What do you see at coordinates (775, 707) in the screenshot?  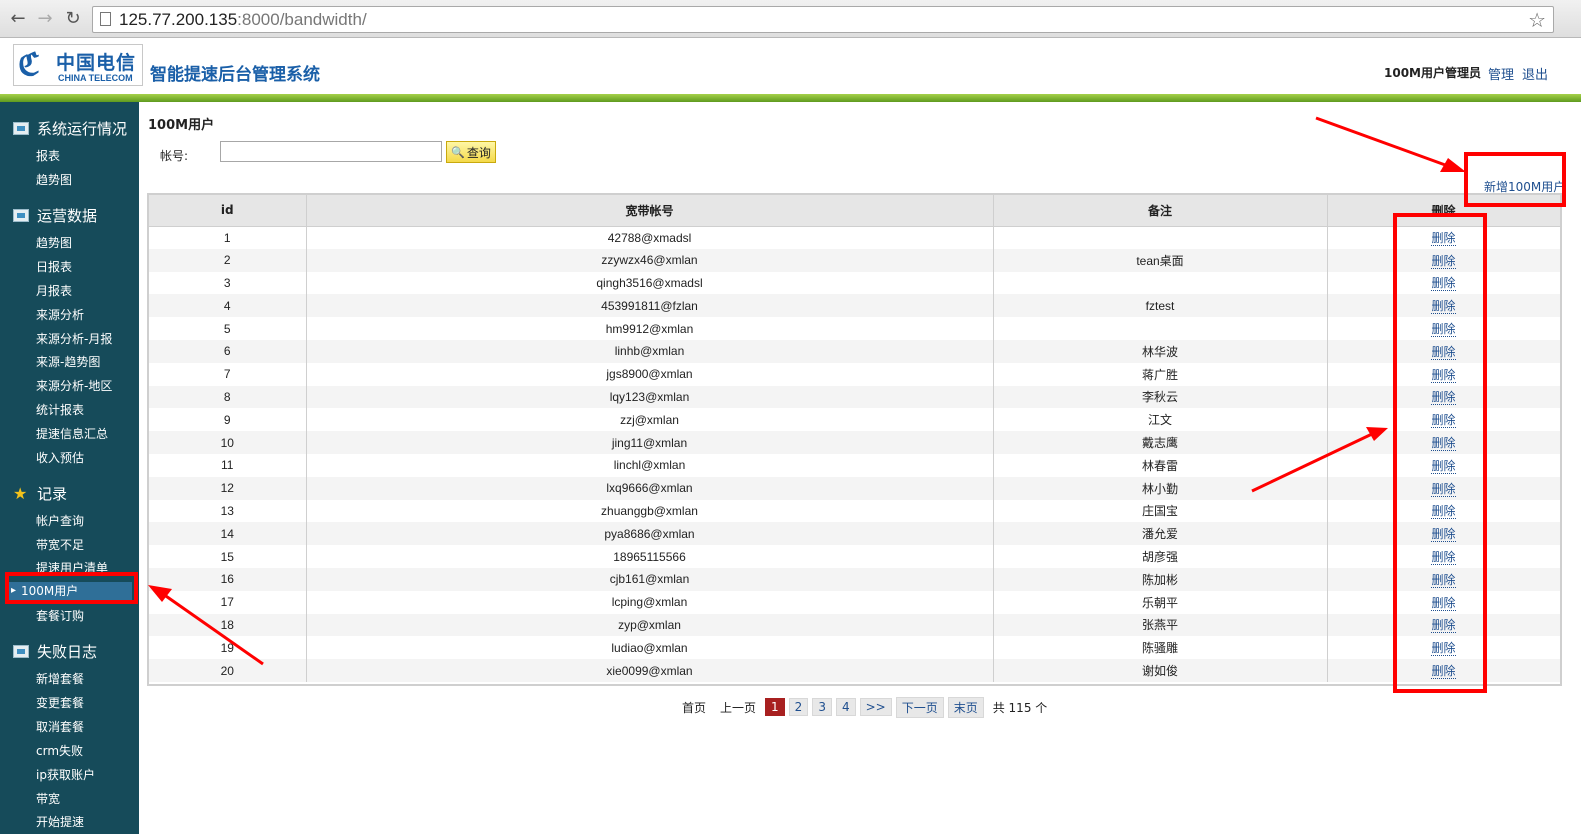 I see `pager-page-1: 1` at bounding box center [775, 707].